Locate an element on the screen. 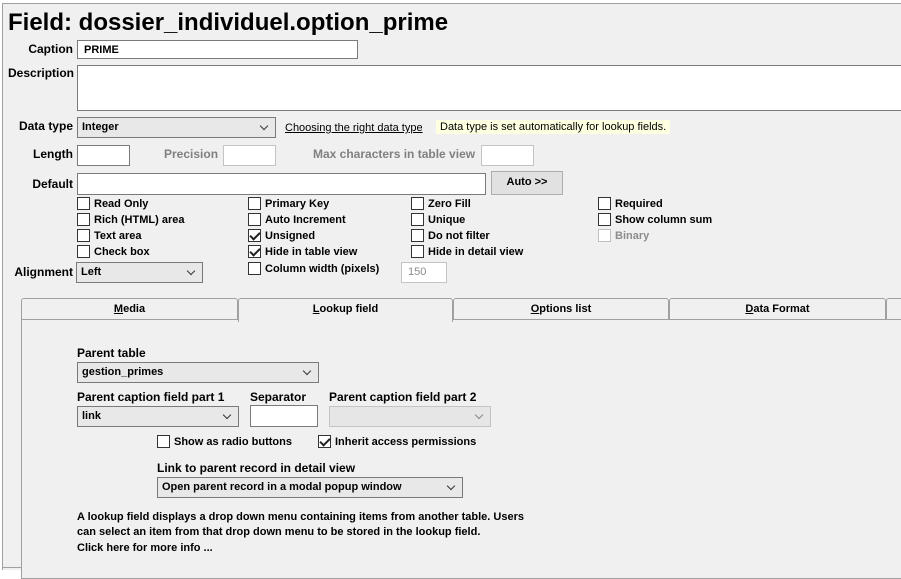 This screenshot has width=901, height=579. tab-accesskey: L is located at coordinates (316, 309).